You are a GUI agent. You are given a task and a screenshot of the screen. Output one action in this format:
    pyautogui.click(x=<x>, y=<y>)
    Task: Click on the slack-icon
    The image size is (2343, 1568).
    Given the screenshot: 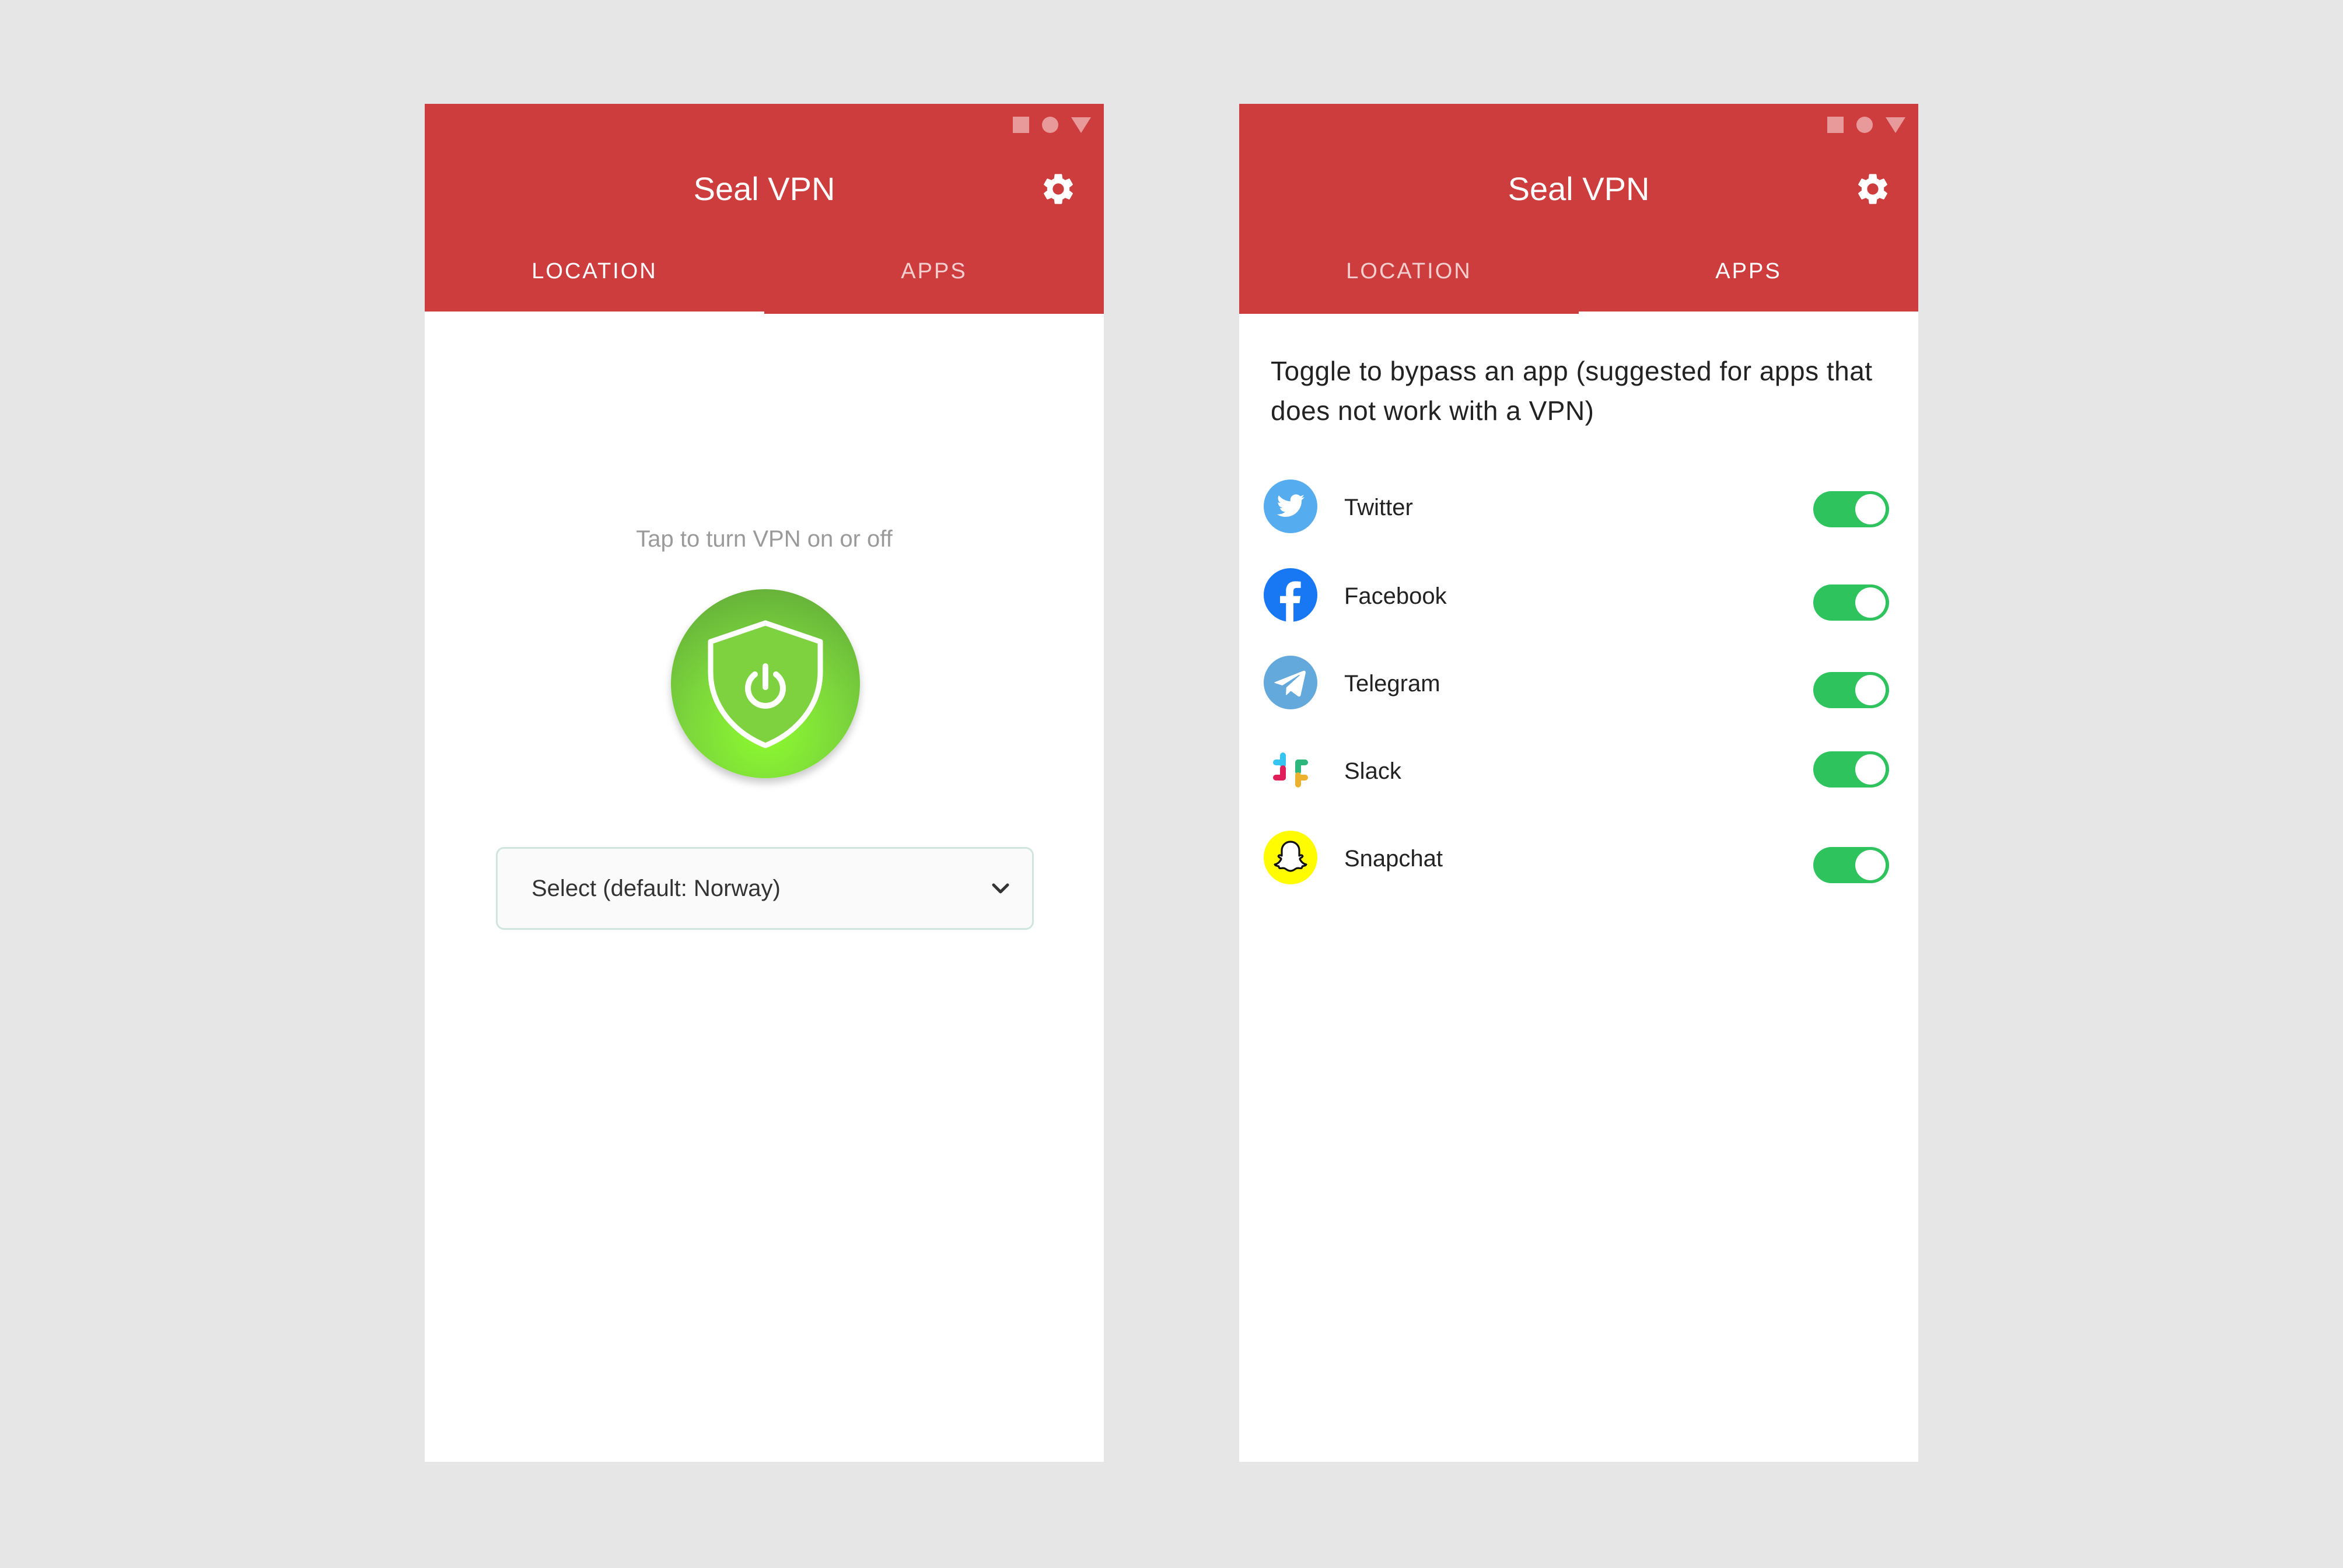 What is the action you would take?
    pyautogui.click(x=1290, y=770)
    